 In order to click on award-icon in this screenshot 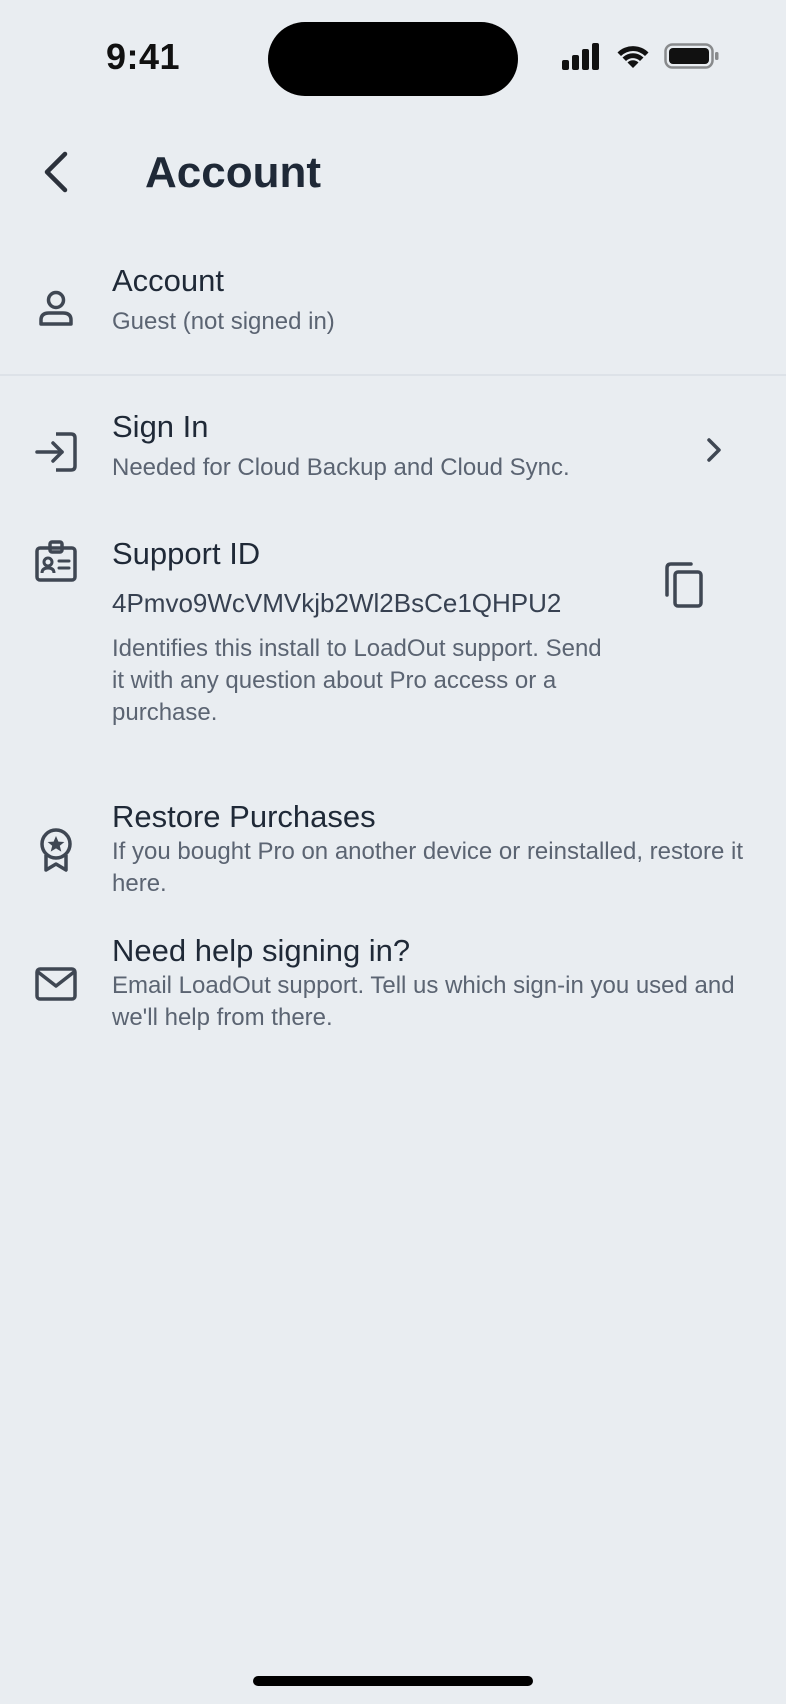, I will do `click(56, 850)`.